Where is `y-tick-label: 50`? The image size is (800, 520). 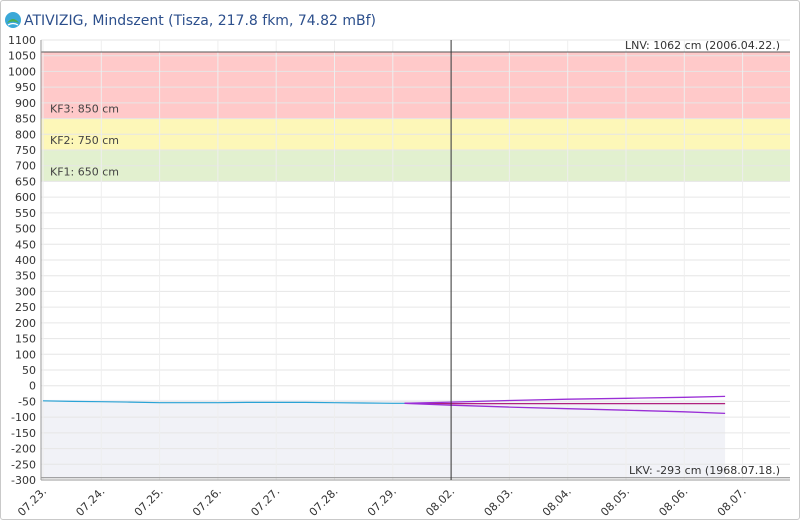 y-tick-label: 50 is located at coordinates (29, 370).